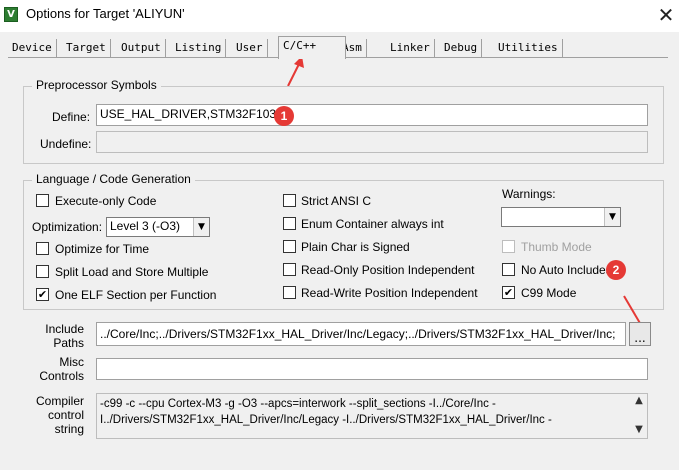 Image resolution: width=679 pixels, height=470 pixels. Describe the element at coordinates (372, 224) in the screenshot. I see `enum-int-label: Enum Container always int` at that location.